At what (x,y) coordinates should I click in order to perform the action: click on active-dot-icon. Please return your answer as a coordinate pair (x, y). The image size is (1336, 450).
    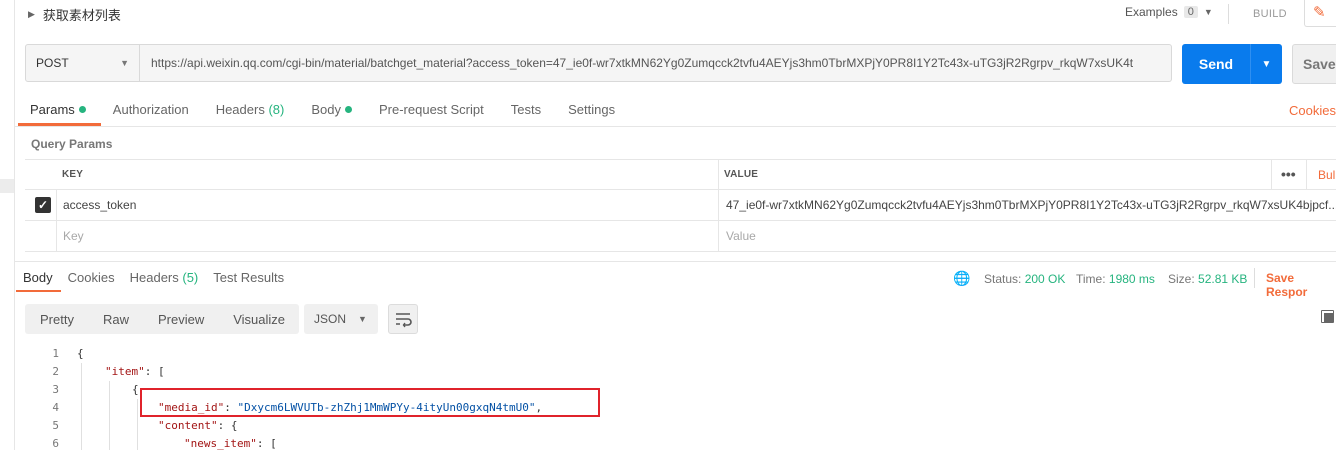
    Looking at the image, I should click on (348, 109).